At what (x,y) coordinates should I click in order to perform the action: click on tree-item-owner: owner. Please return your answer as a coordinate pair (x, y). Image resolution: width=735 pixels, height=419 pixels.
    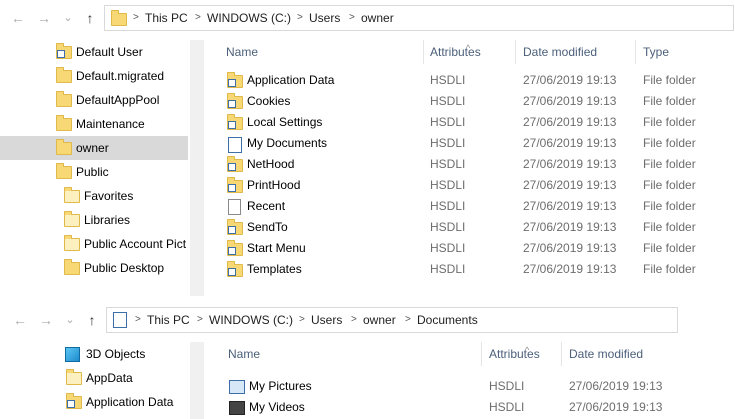
    Looking at the image, I should click on (94, 148).